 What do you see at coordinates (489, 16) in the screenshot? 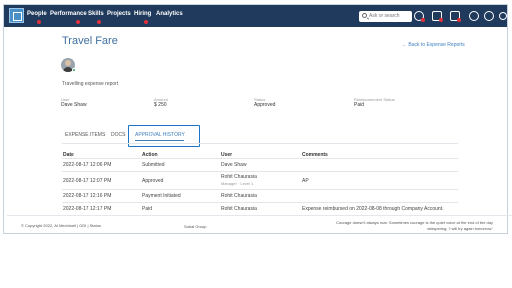
I see `user-menu-icon` at bounding box center [489, 16].